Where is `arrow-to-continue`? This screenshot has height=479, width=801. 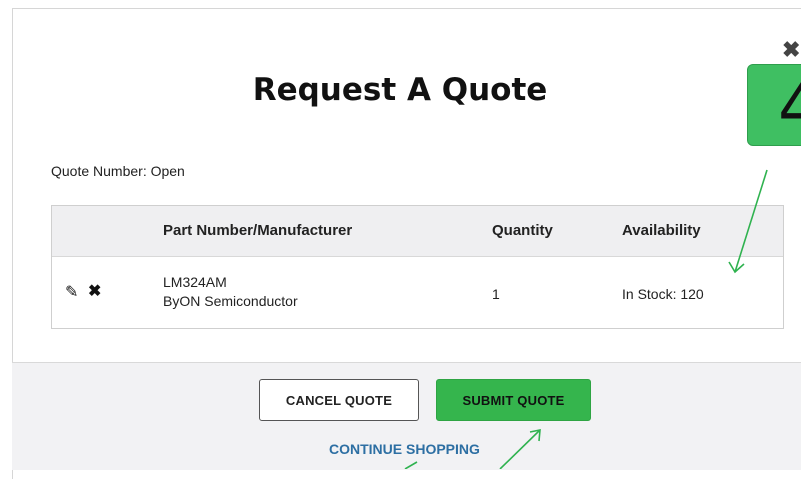
arrow-to-continue is located at coordinates (411, 465).